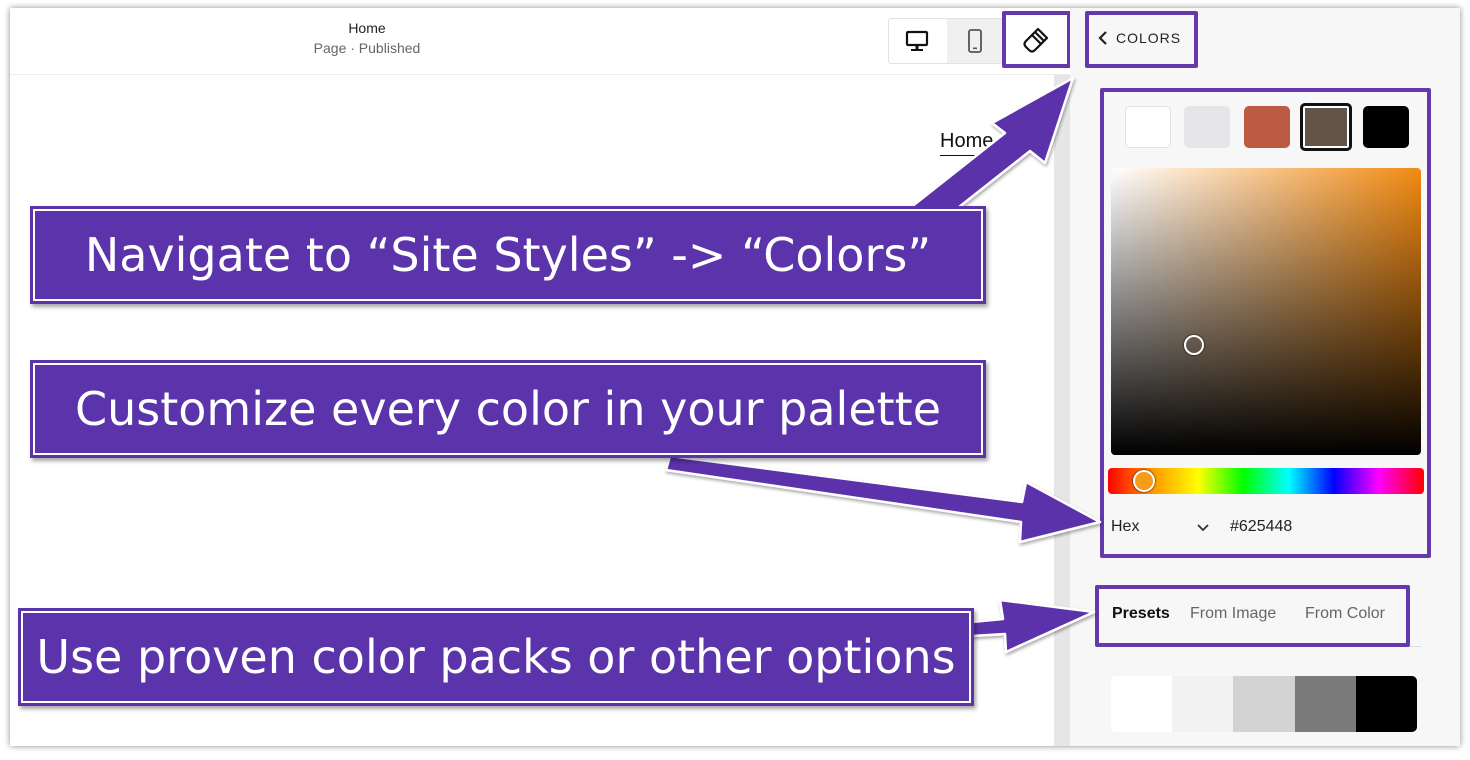 The image size is (1470, 760). I want to click on arrow-to-colors, so click(991, 152).